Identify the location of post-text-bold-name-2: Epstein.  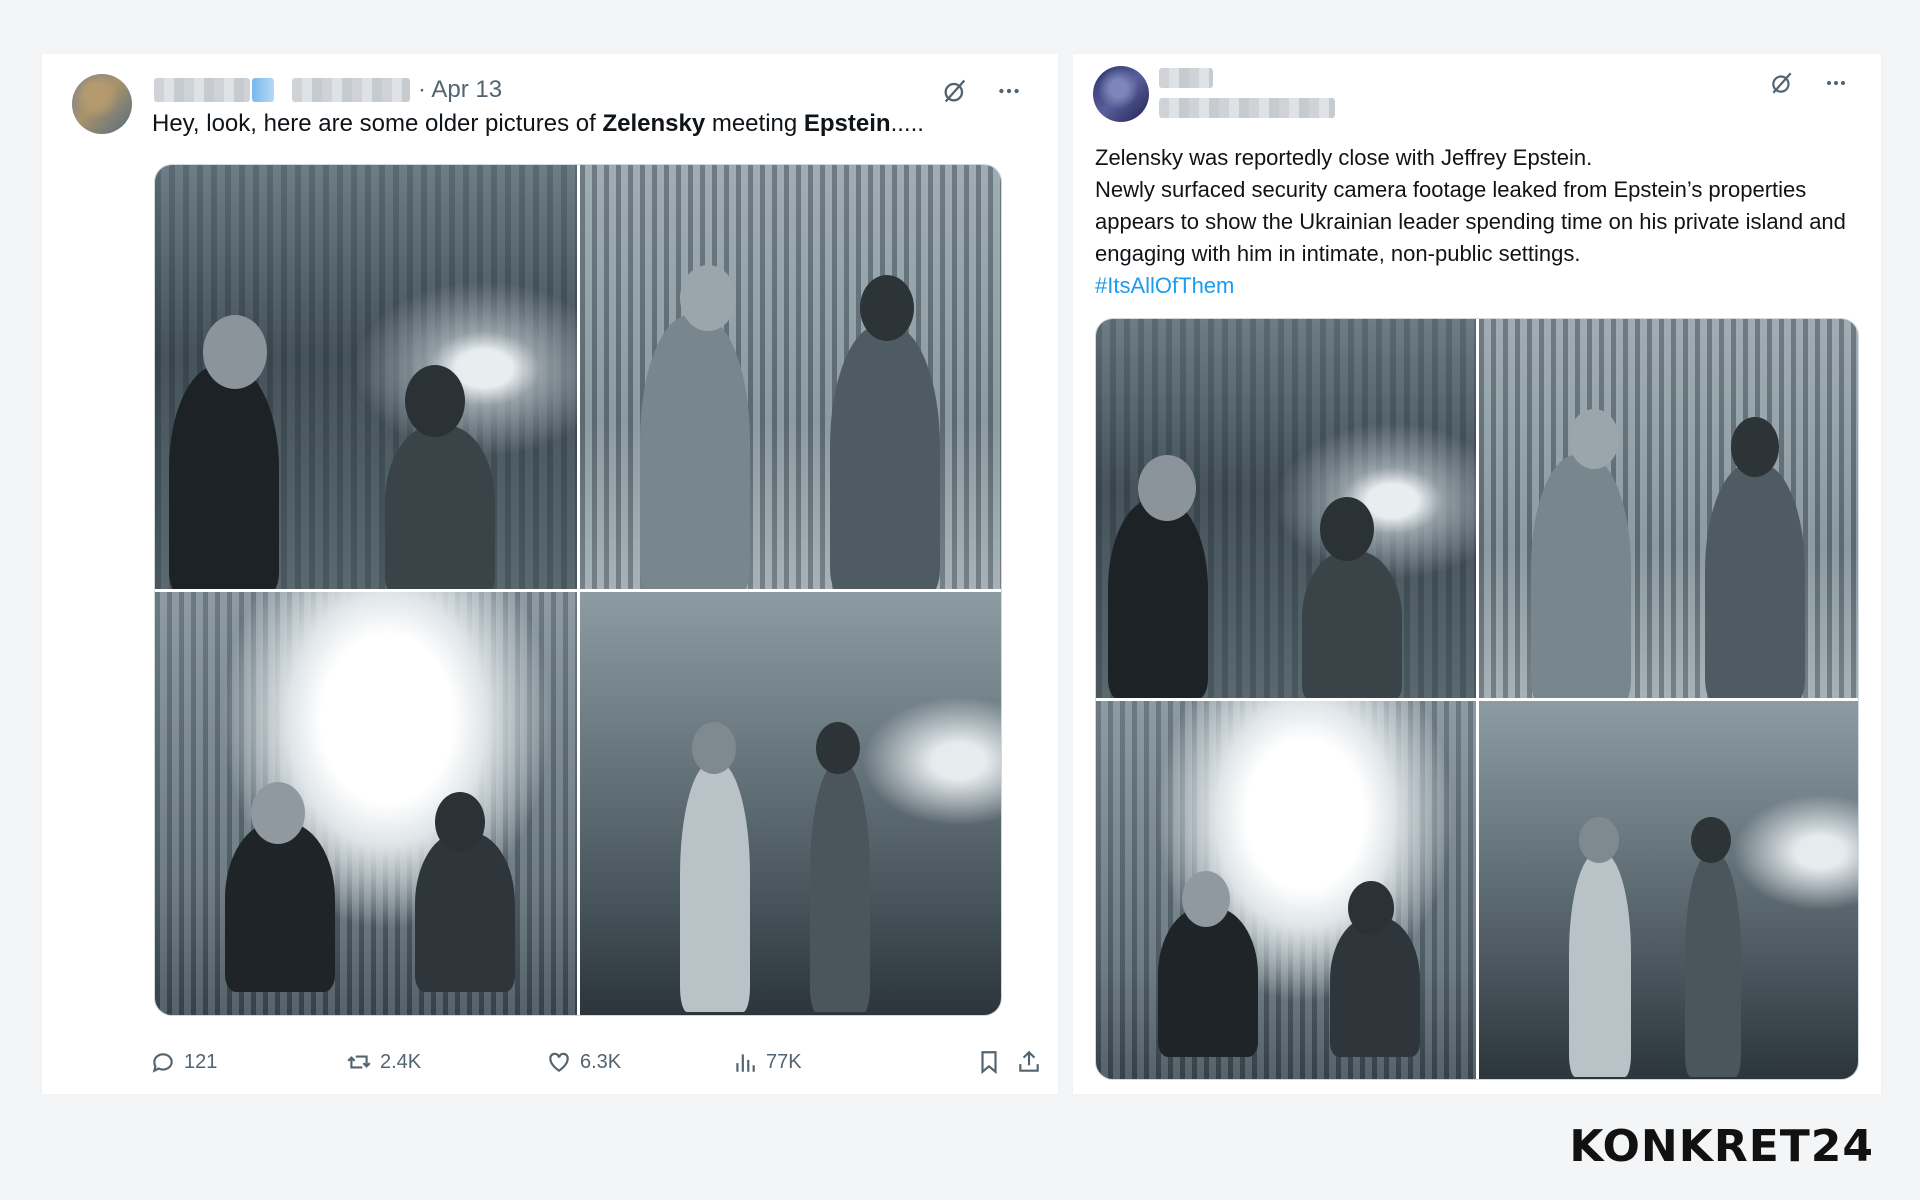
(847, 123).